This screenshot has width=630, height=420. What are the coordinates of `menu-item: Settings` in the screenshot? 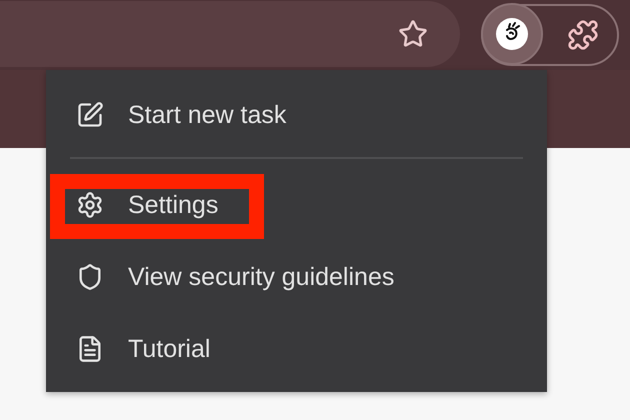 It's located at (132, 205).